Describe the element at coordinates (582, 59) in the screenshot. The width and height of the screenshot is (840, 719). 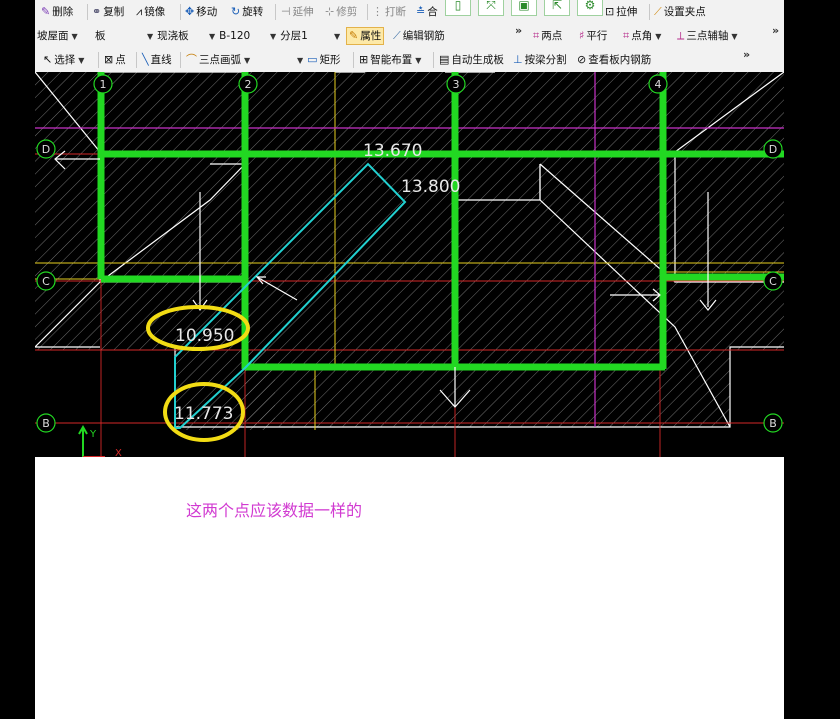
I see `view-icon: ⊘` at that location.